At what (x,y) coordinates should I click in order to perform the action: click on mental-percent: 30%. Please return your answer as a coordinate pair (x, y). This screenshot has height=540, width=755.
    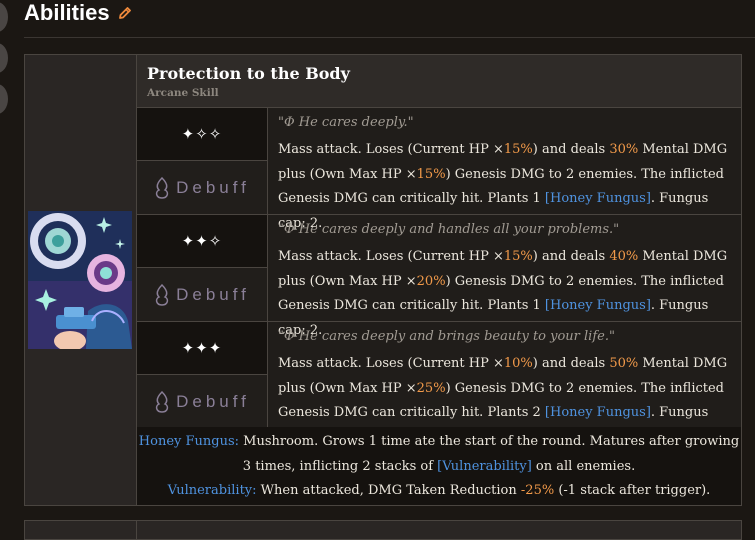
    Looking at the image, I should click on (624, 149).